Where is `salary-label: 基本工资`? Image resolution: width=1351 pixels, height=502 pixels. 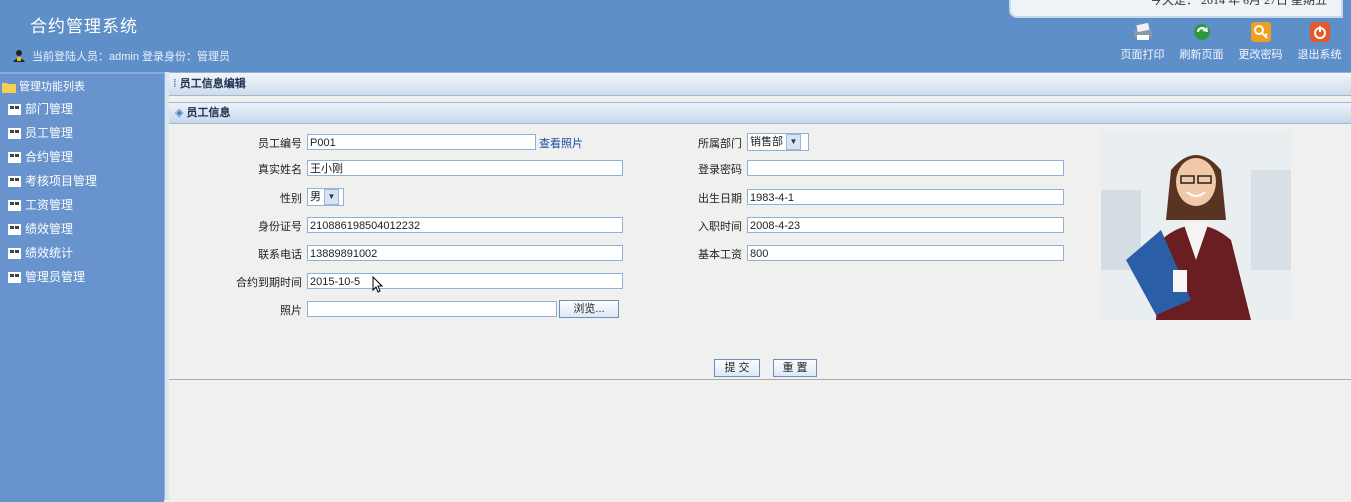 salary-label: 基本工资 is located at coordinates (720, 255).